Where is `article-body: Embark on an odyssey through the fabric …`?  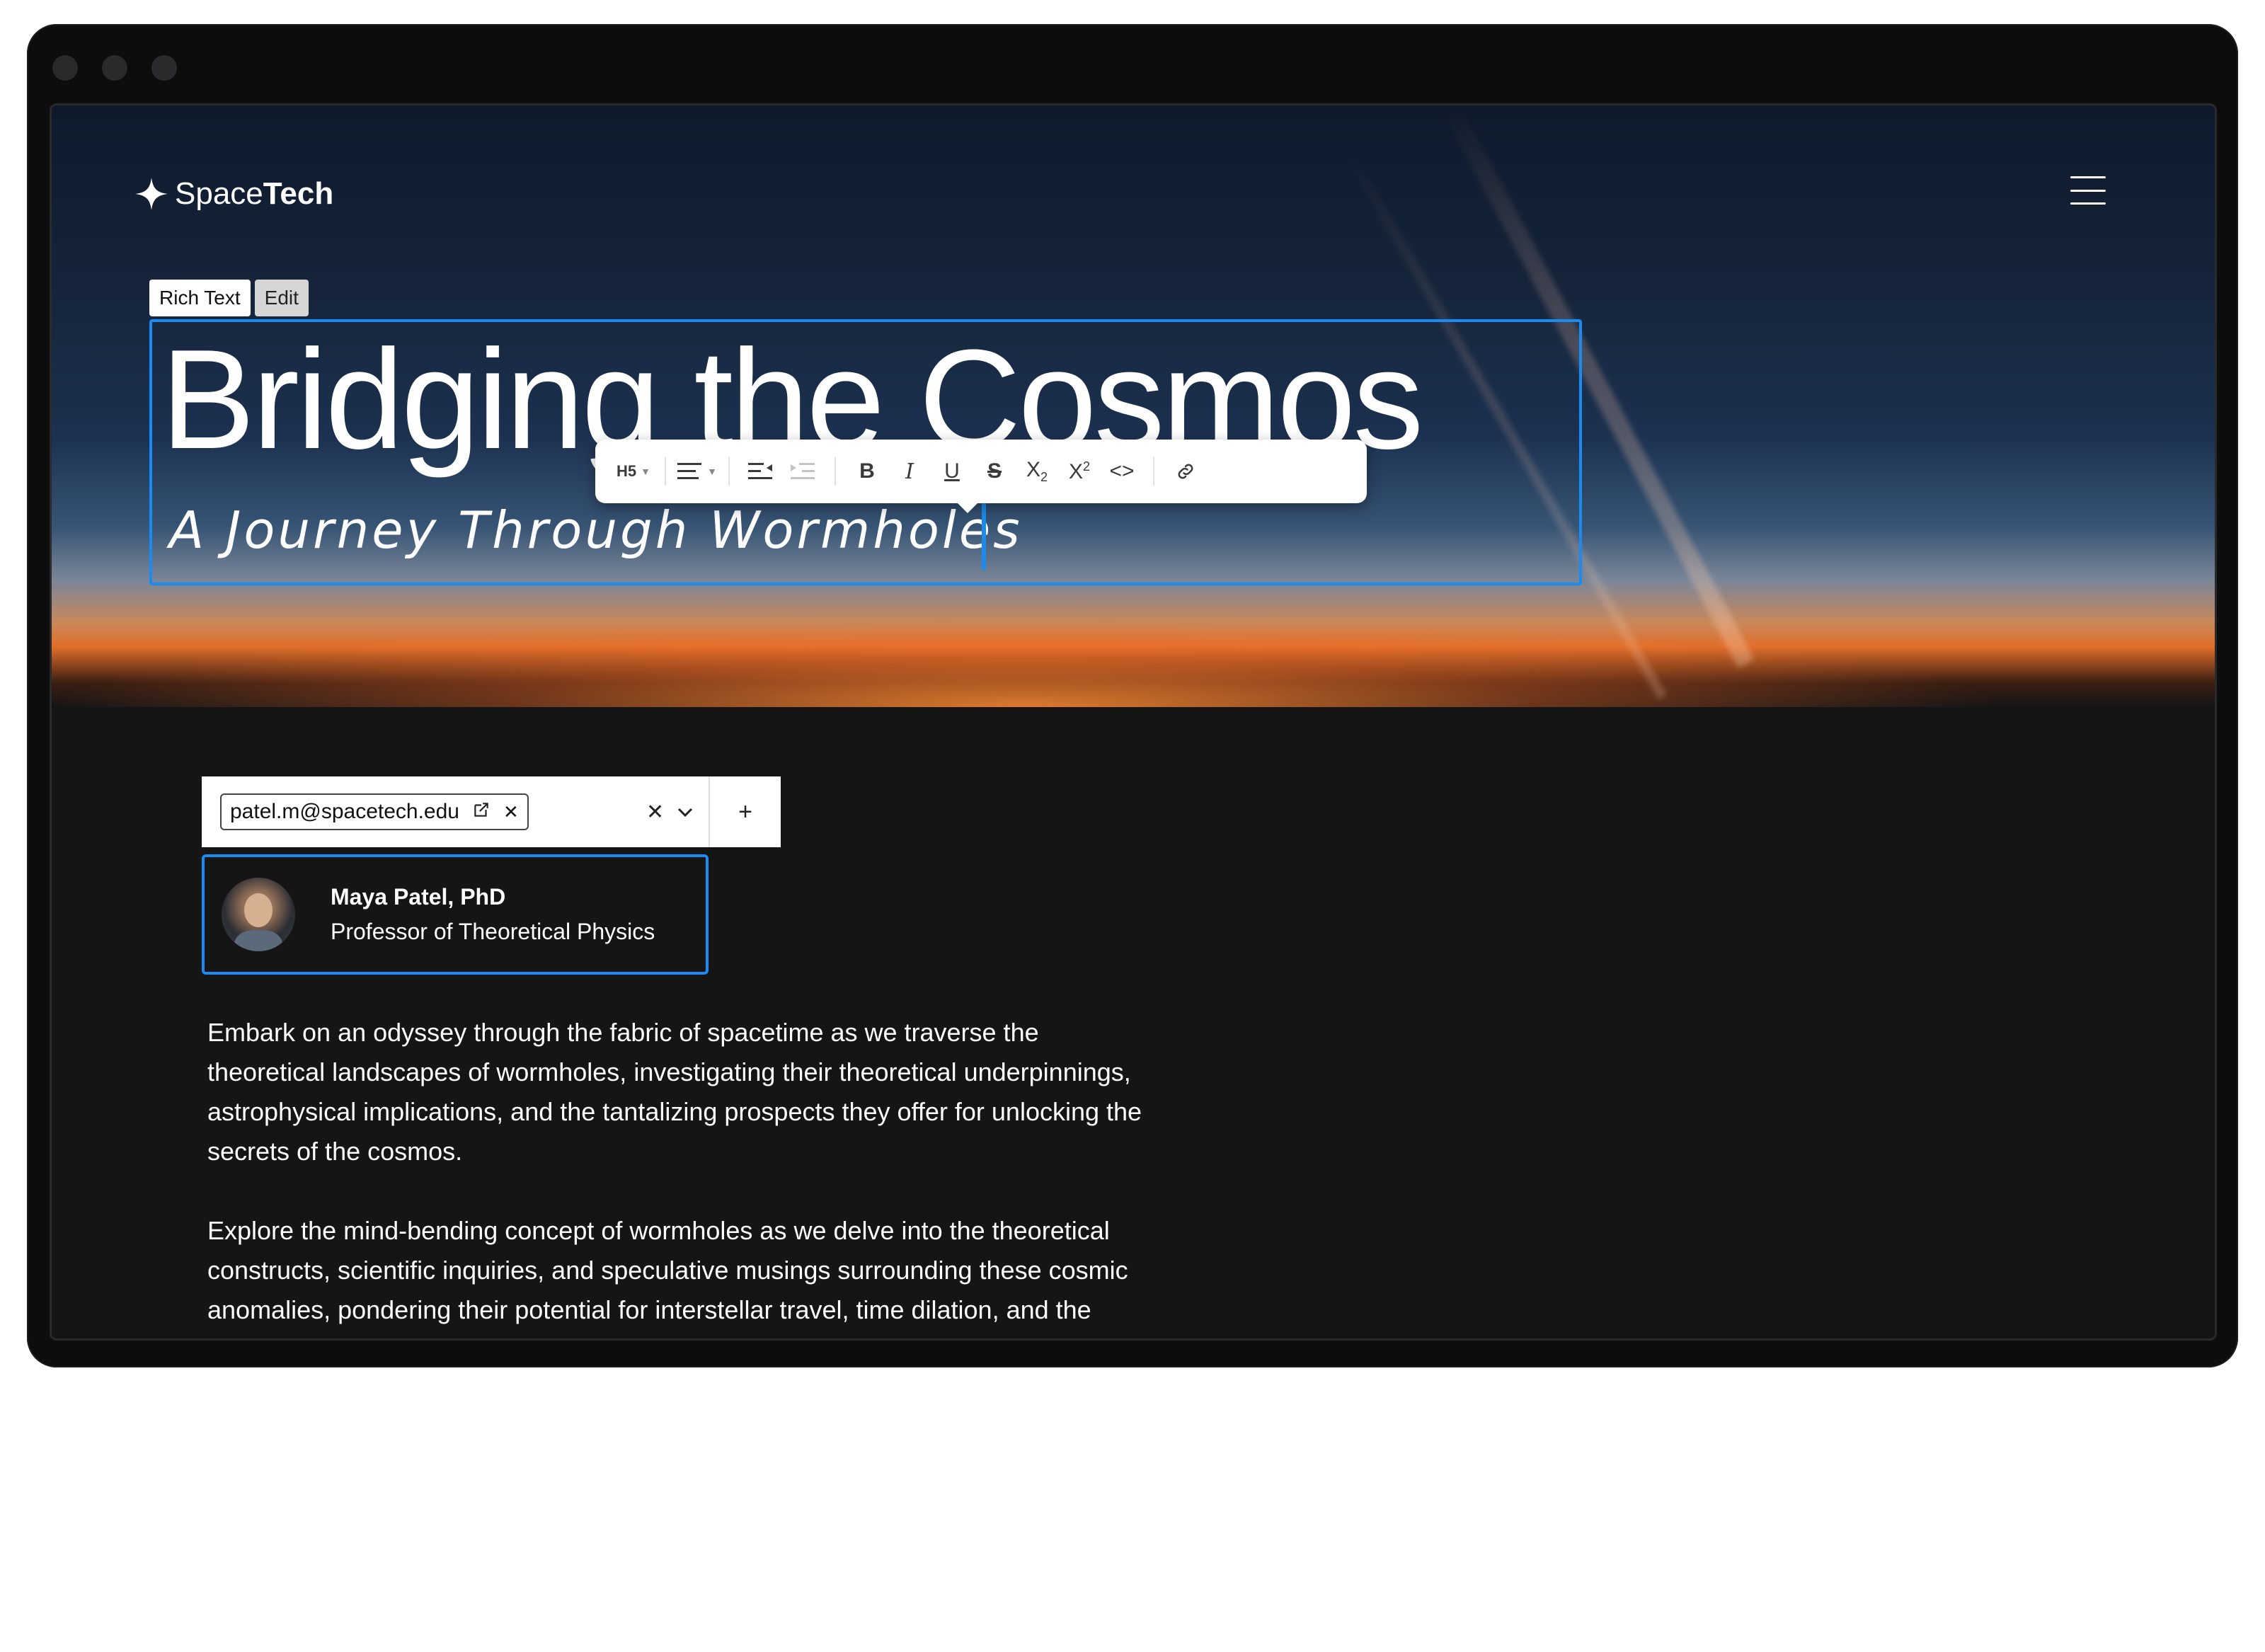
article-body: Embark on an odyssey through the fabric … is located at coordinates (681, 1175).